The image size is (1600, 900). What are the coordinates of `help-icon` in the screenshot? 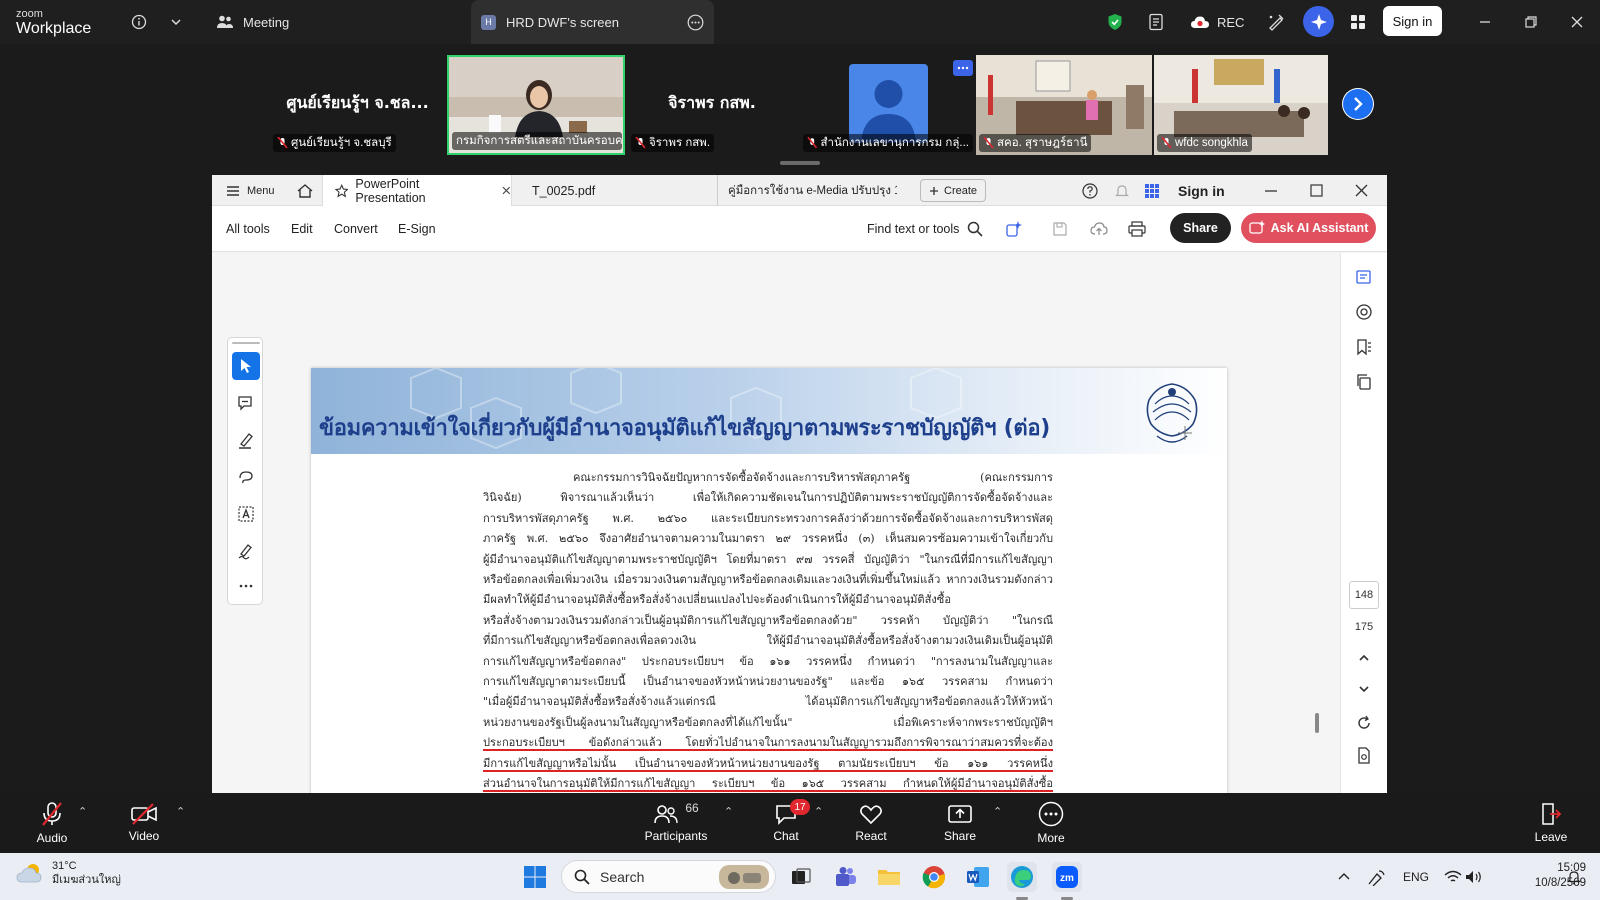 It's located at (1090, 190).